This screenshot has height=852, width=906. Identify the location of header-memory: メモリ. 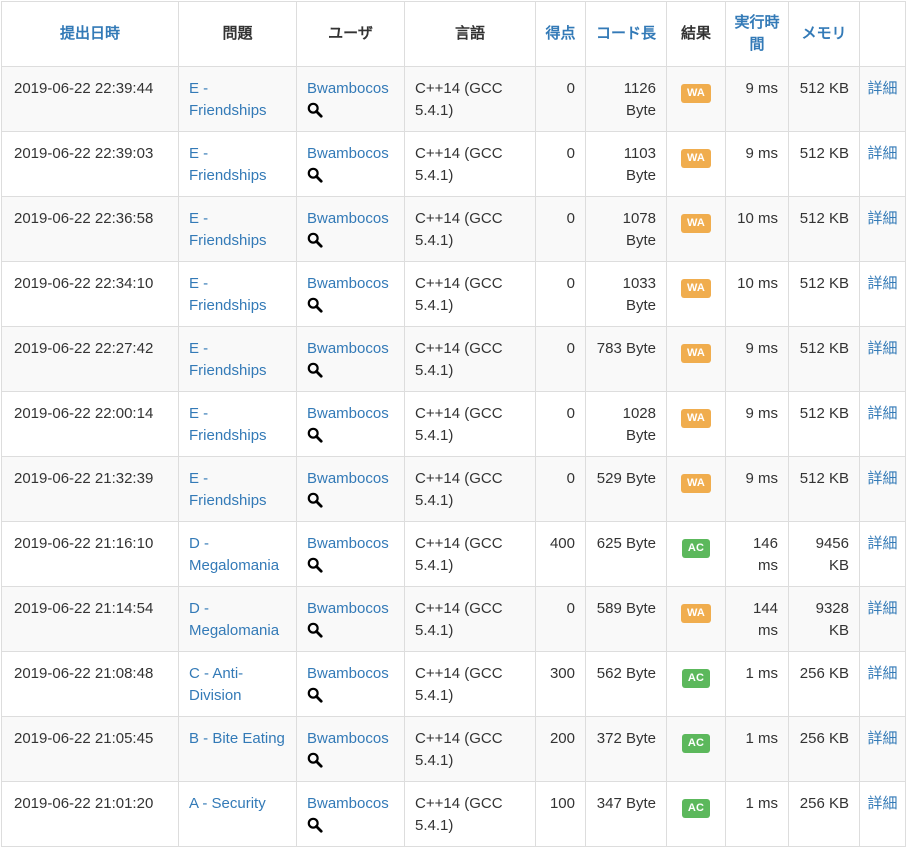
(824, 34).